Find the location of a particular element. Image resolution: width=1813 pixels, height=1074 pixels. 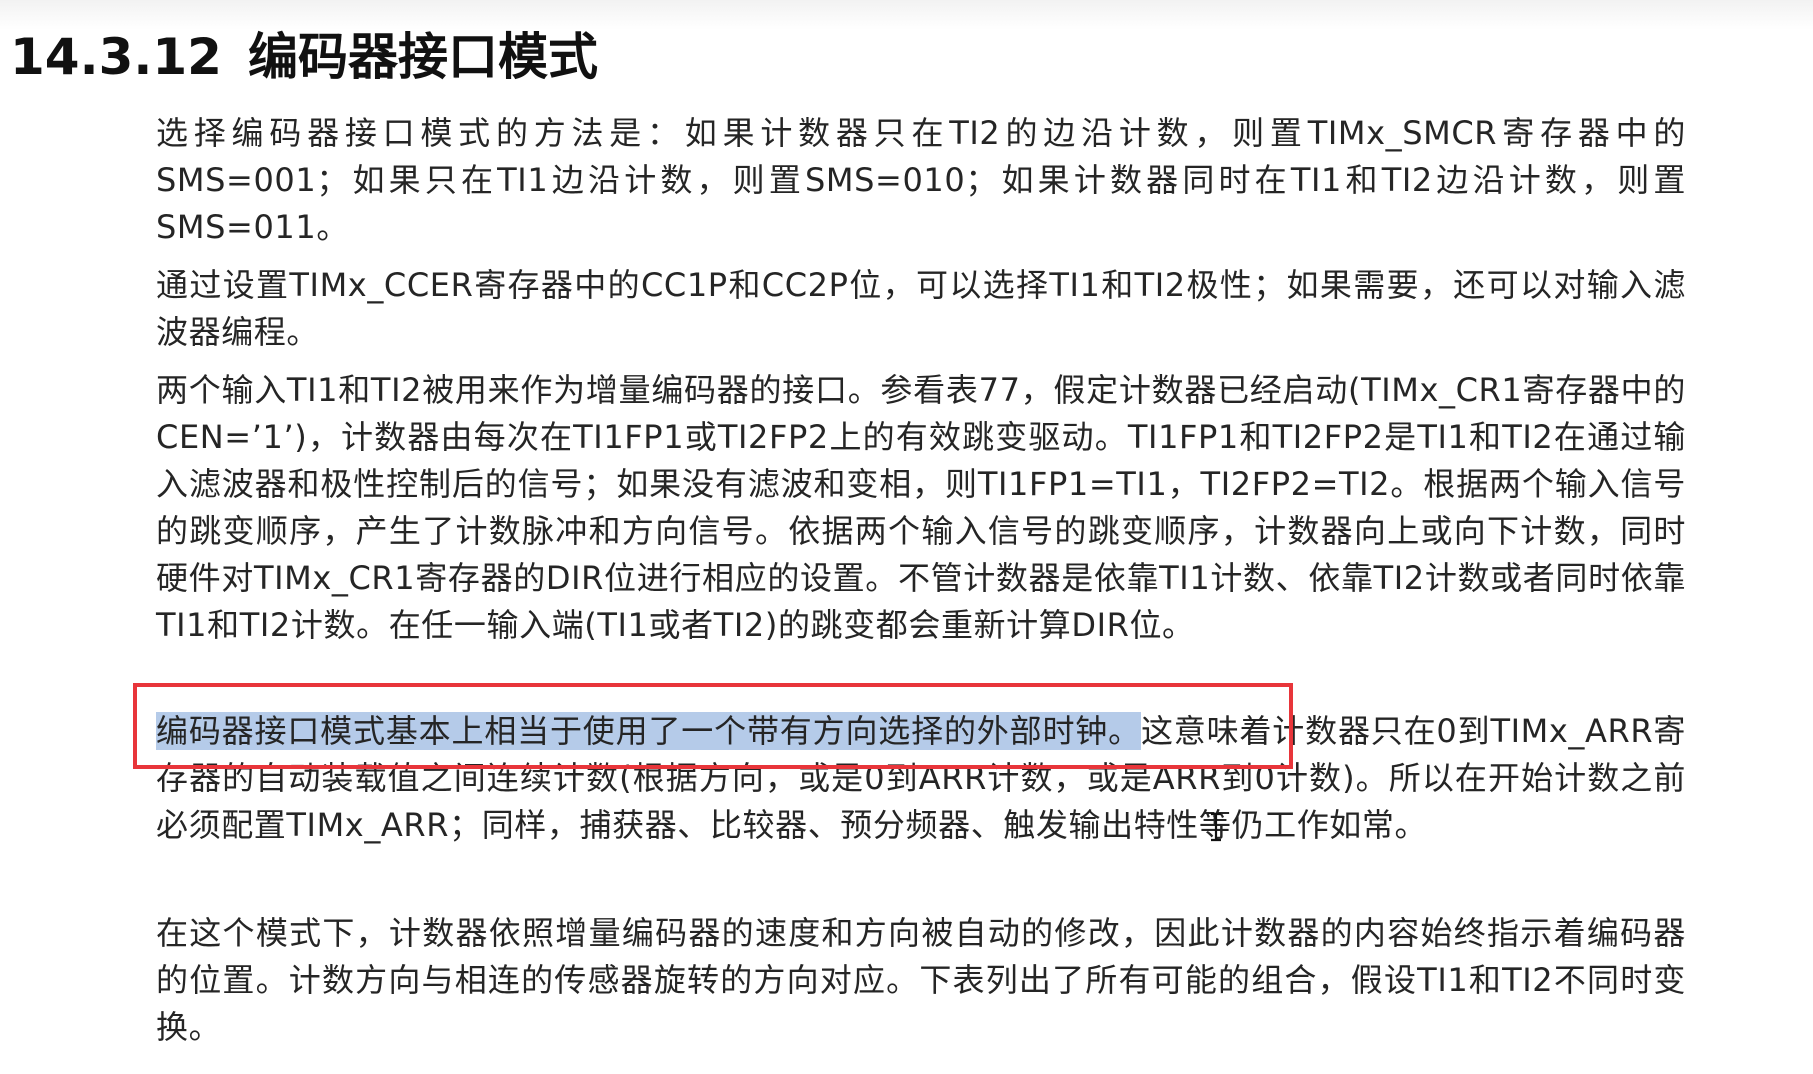

section-heading: 14.3.12 编码器接口模式 is located at coordinates (304, 57).